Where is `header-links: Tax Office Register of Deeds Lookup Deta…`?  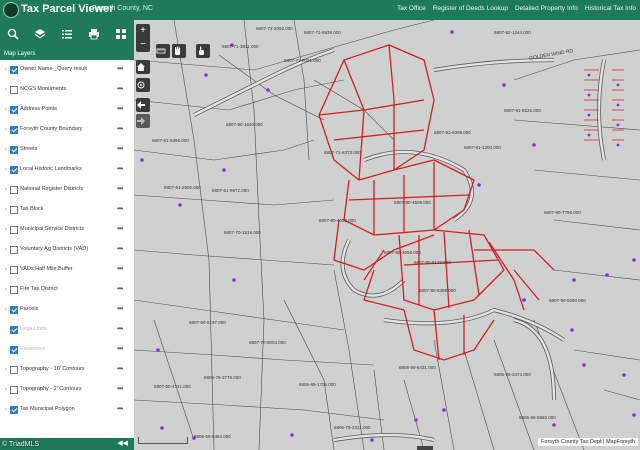
header-links: Tax Office Register of Deeds Lookup Deta… is located at coordinates (516, 8).